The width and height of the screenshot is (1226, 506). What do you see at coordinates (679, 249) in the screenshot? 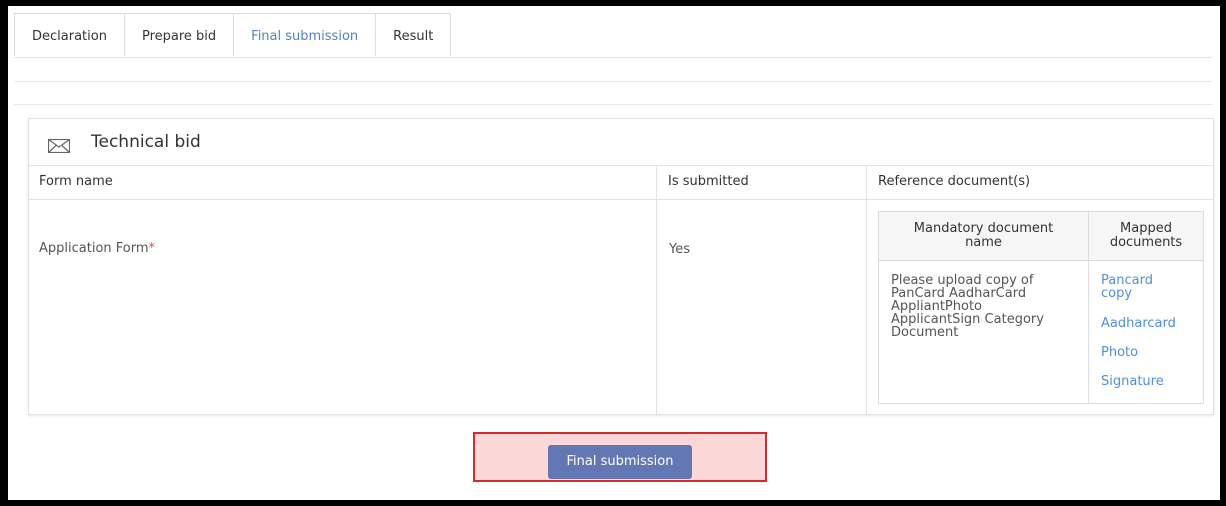
I see `is-submitted-value: Yes` at bounding box center [679, 249].